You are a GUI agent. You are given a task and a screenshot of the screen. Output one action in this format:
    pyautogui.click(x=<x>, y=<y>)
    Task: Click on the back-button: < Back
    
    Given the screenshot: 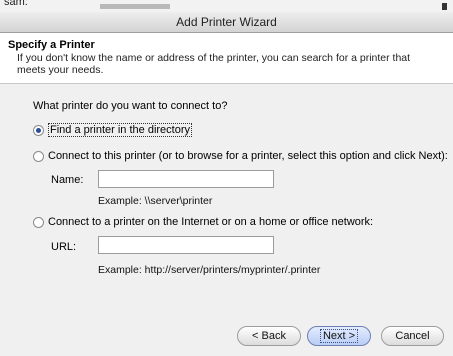 What is the action you would take?
    pyautogui.click(x=269, y=336)
    